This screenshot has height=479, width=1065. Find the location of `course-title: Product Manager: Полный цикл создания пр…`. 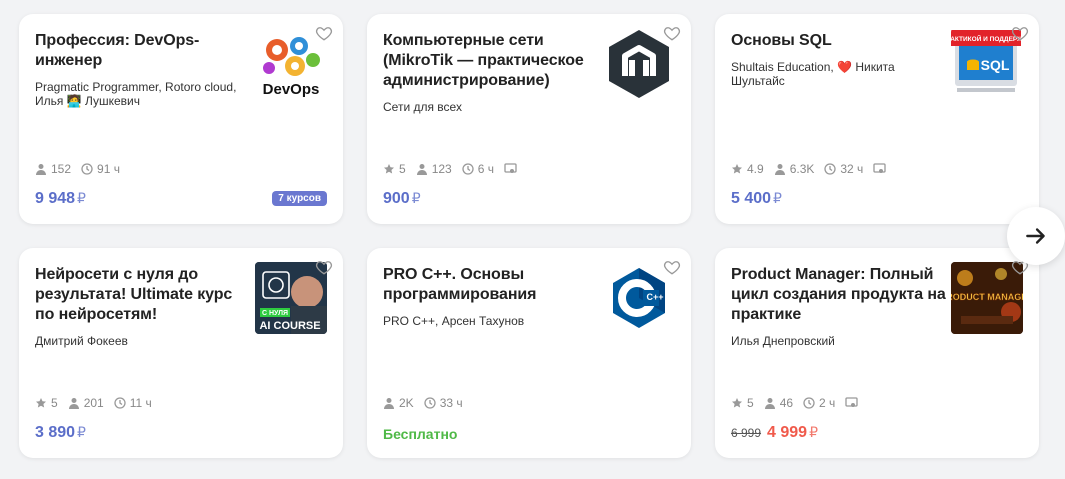

course-title: Product Manager: Полный цикл создания пр… is located at coordinates (841, 295).